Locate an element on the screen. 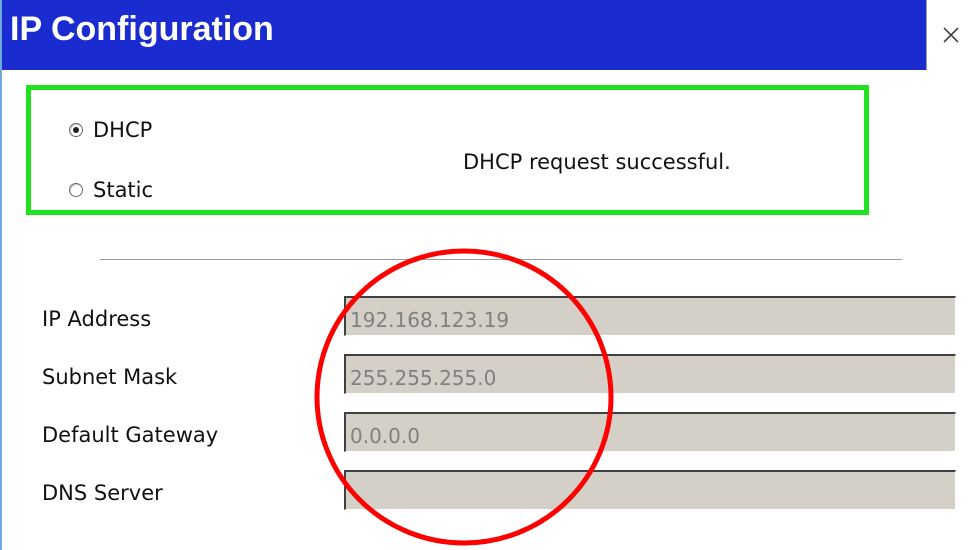  dhcp-status-text: DHCP request successful. is located at coordinates (597, 162).